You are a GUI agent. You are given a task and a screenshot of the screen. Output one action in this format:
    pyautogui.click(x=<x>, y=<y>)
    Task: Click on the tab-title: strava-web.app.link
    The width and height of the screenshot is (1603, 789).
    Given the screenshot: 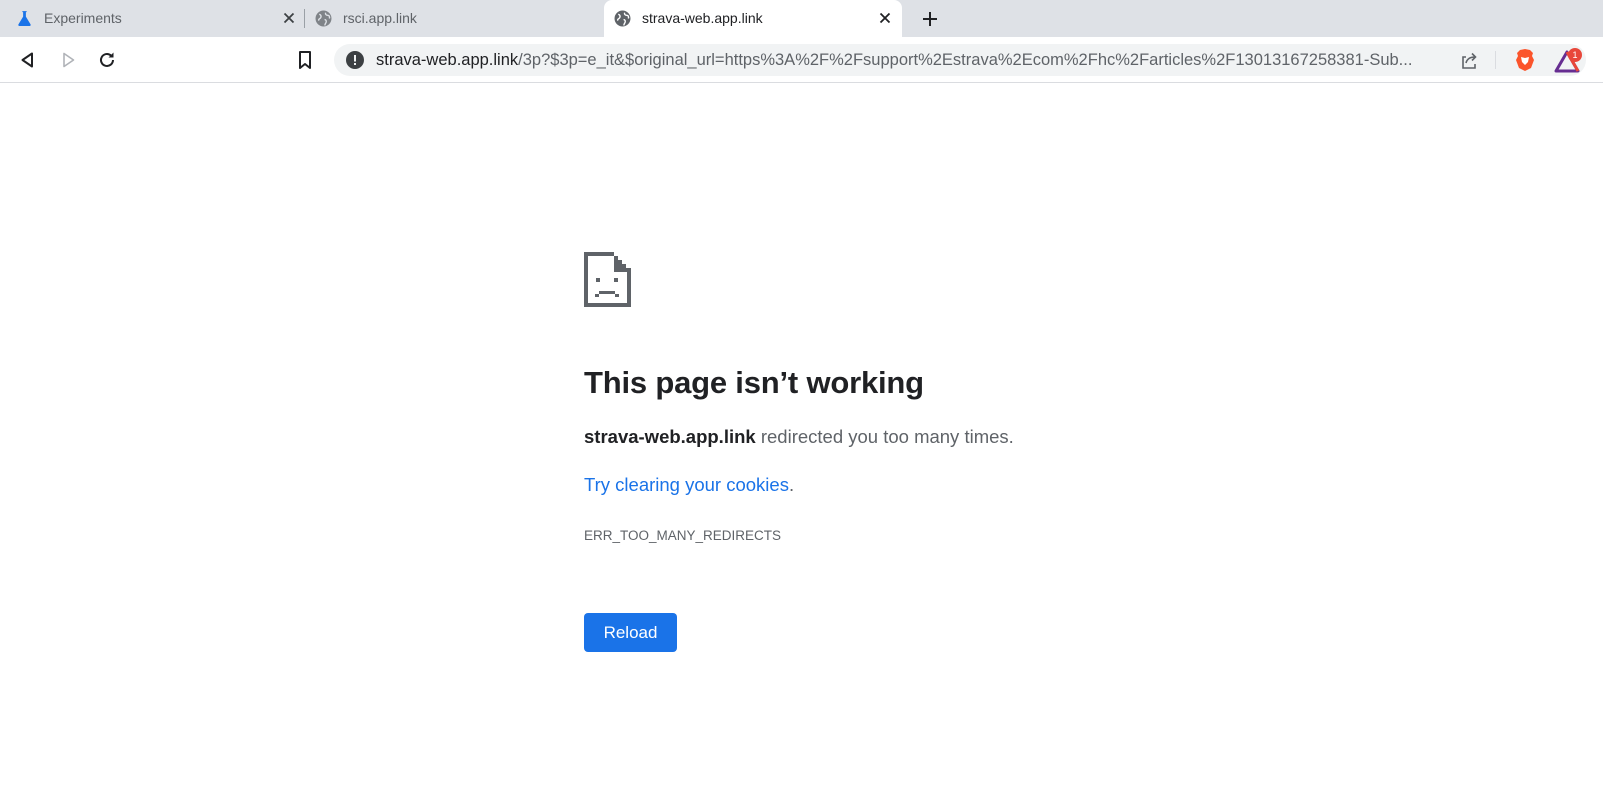 What is the action you would take?
    pyautogui.click(x=702, y=18)
    